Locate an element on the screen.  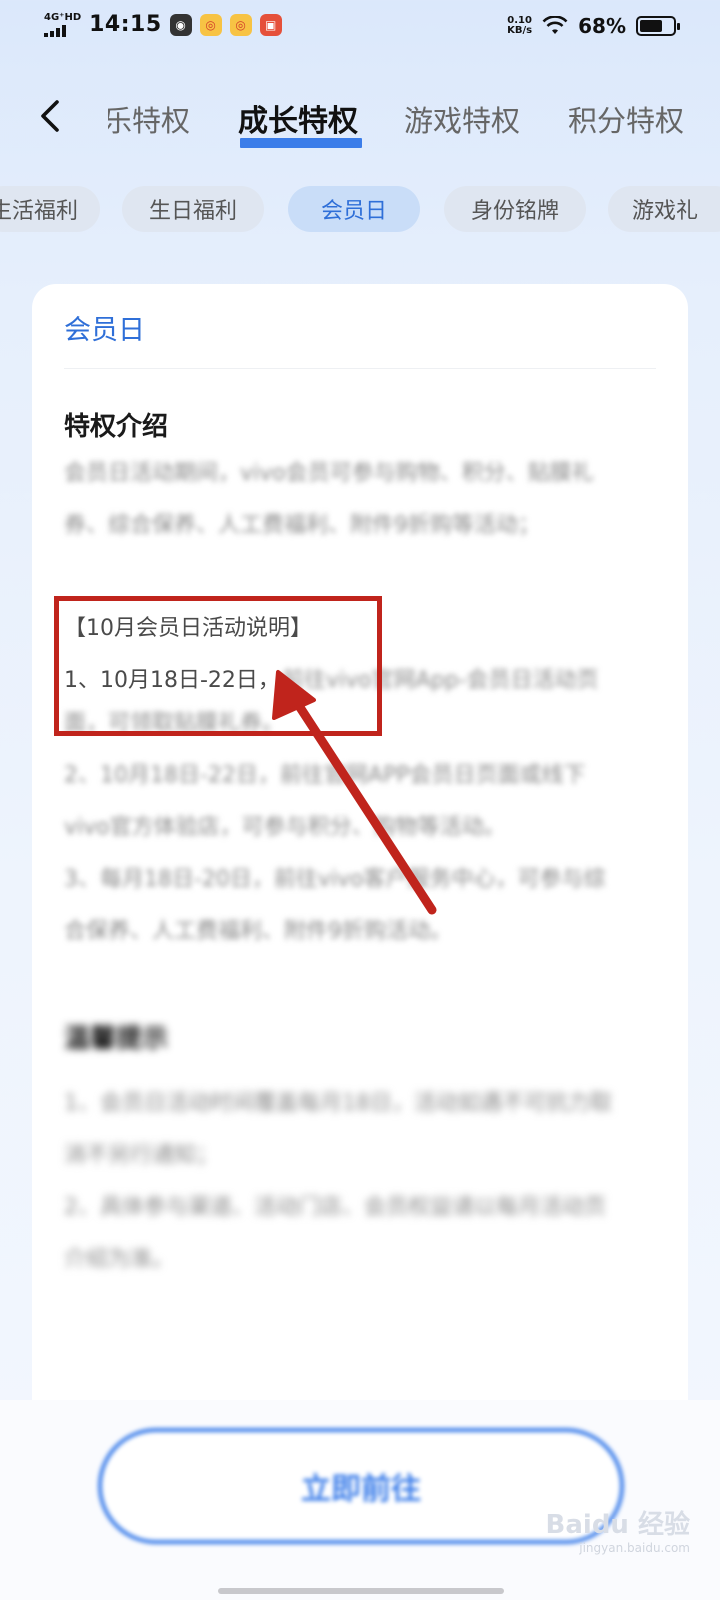
tab-partial-privilege: 乐特权 is located at coordinates (149, 119).